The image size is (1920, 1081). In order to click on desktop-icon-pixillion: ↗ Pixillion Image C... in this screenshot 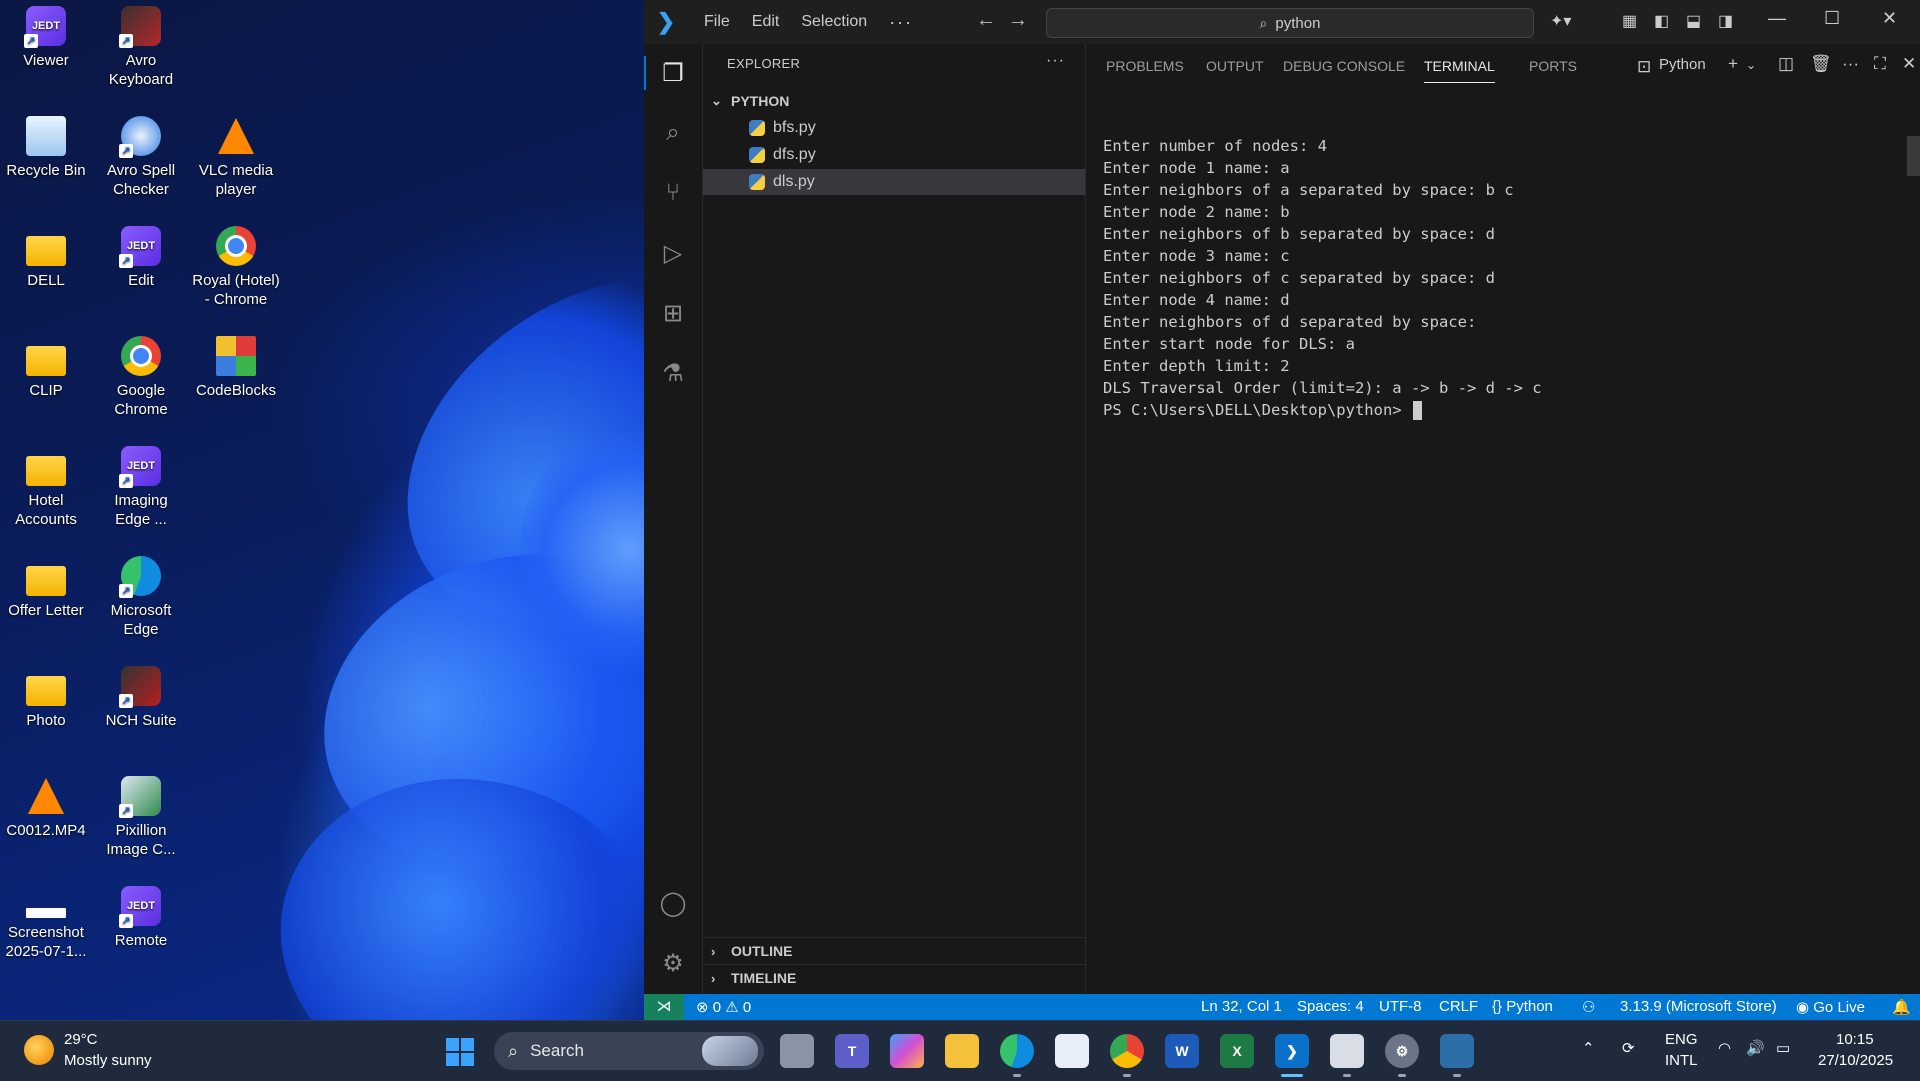, I will do `click(141, 817)`.